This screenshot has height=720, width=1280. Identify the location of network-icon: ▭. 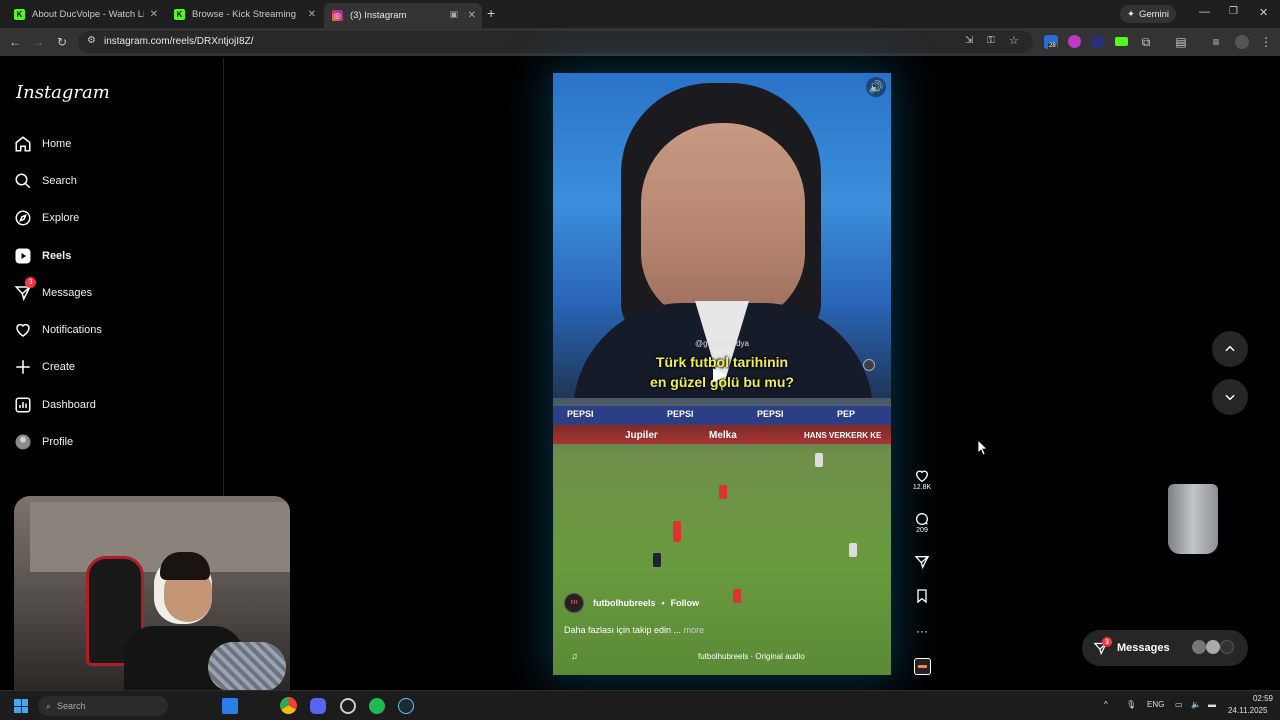
(1179, 704).